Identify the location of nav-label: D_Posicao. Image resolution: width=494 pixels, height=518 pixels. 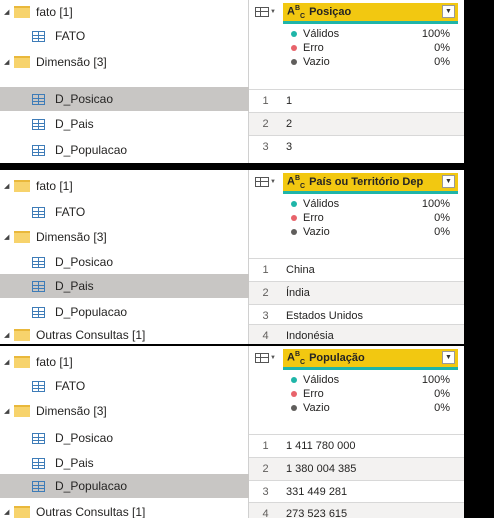
(84, 262).